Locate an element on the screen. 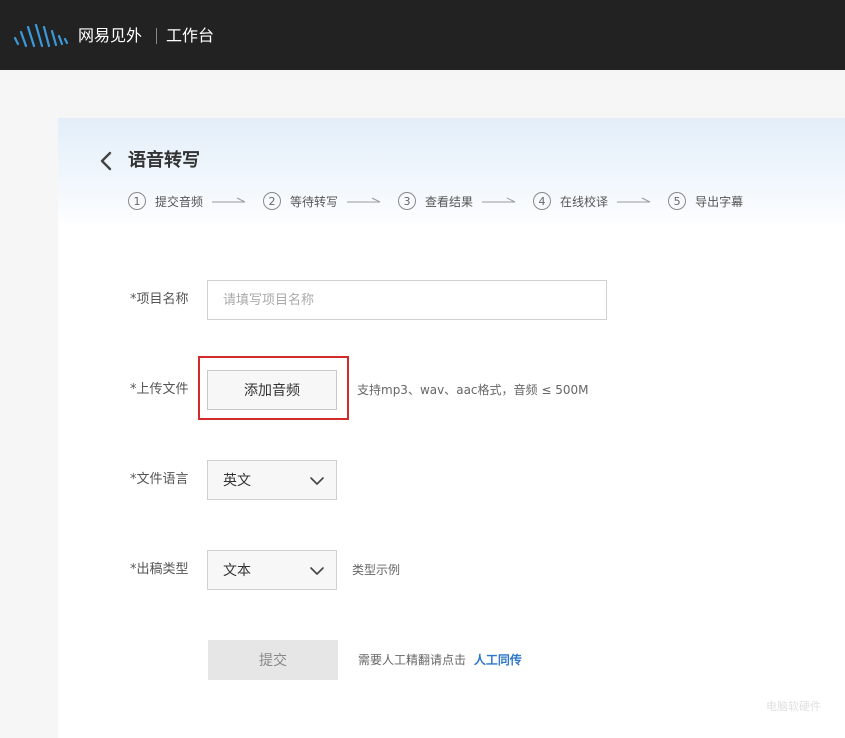 This screenshot has height=738, width=845. output-type-value: 文本 is located at coordinates (237, 571).